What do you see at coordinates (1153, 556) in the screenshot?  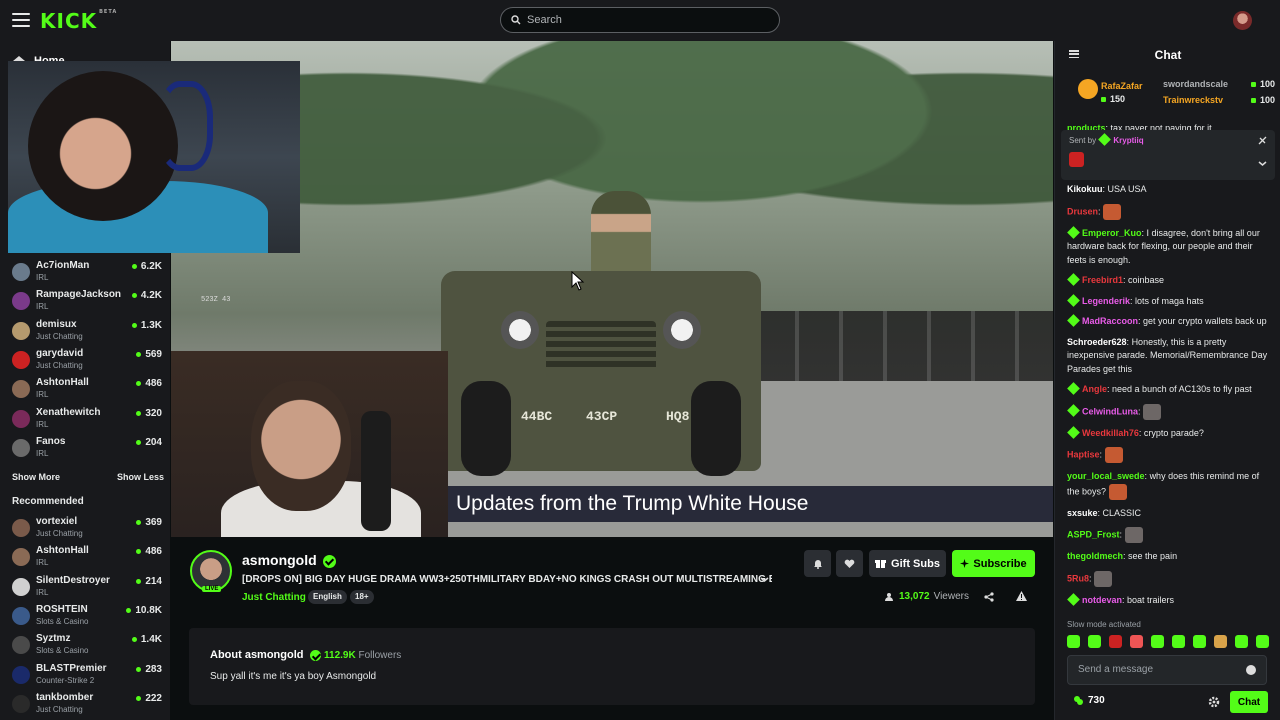 I see `chat-text: see the pain` at bounding box center [1153, 556].